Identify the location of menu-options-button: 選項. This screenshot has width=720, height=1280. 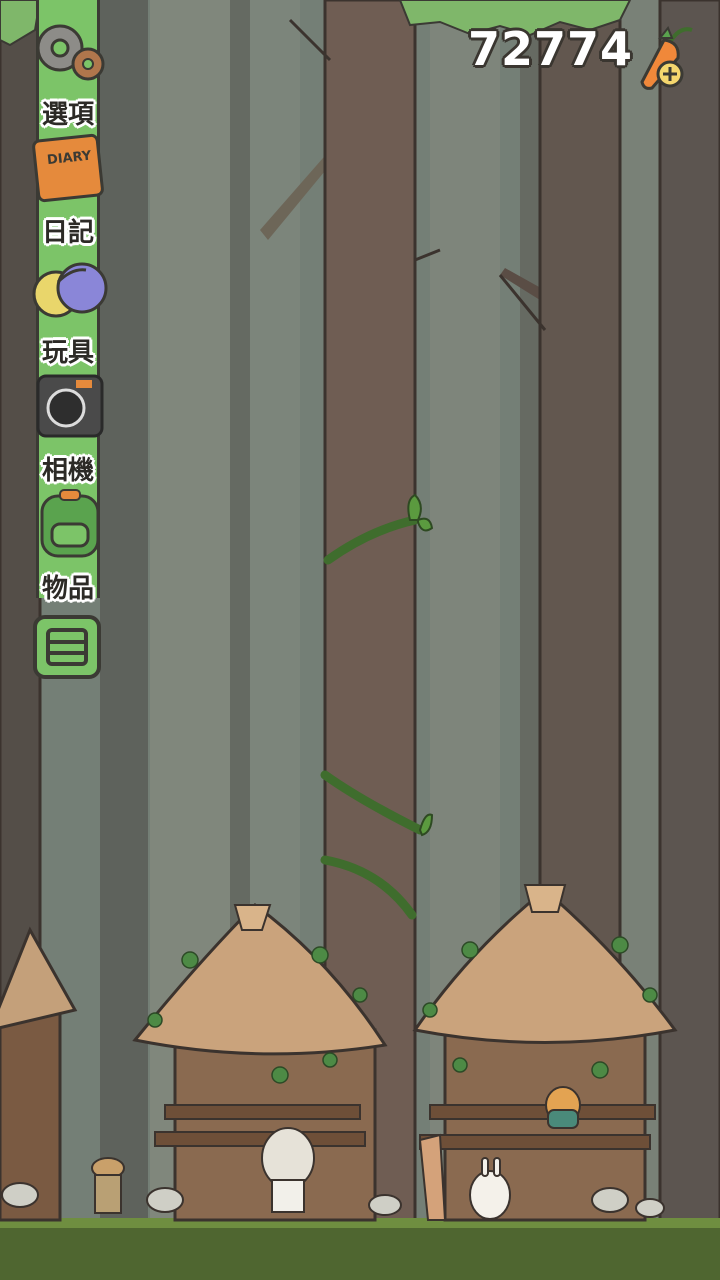
(68, 71).